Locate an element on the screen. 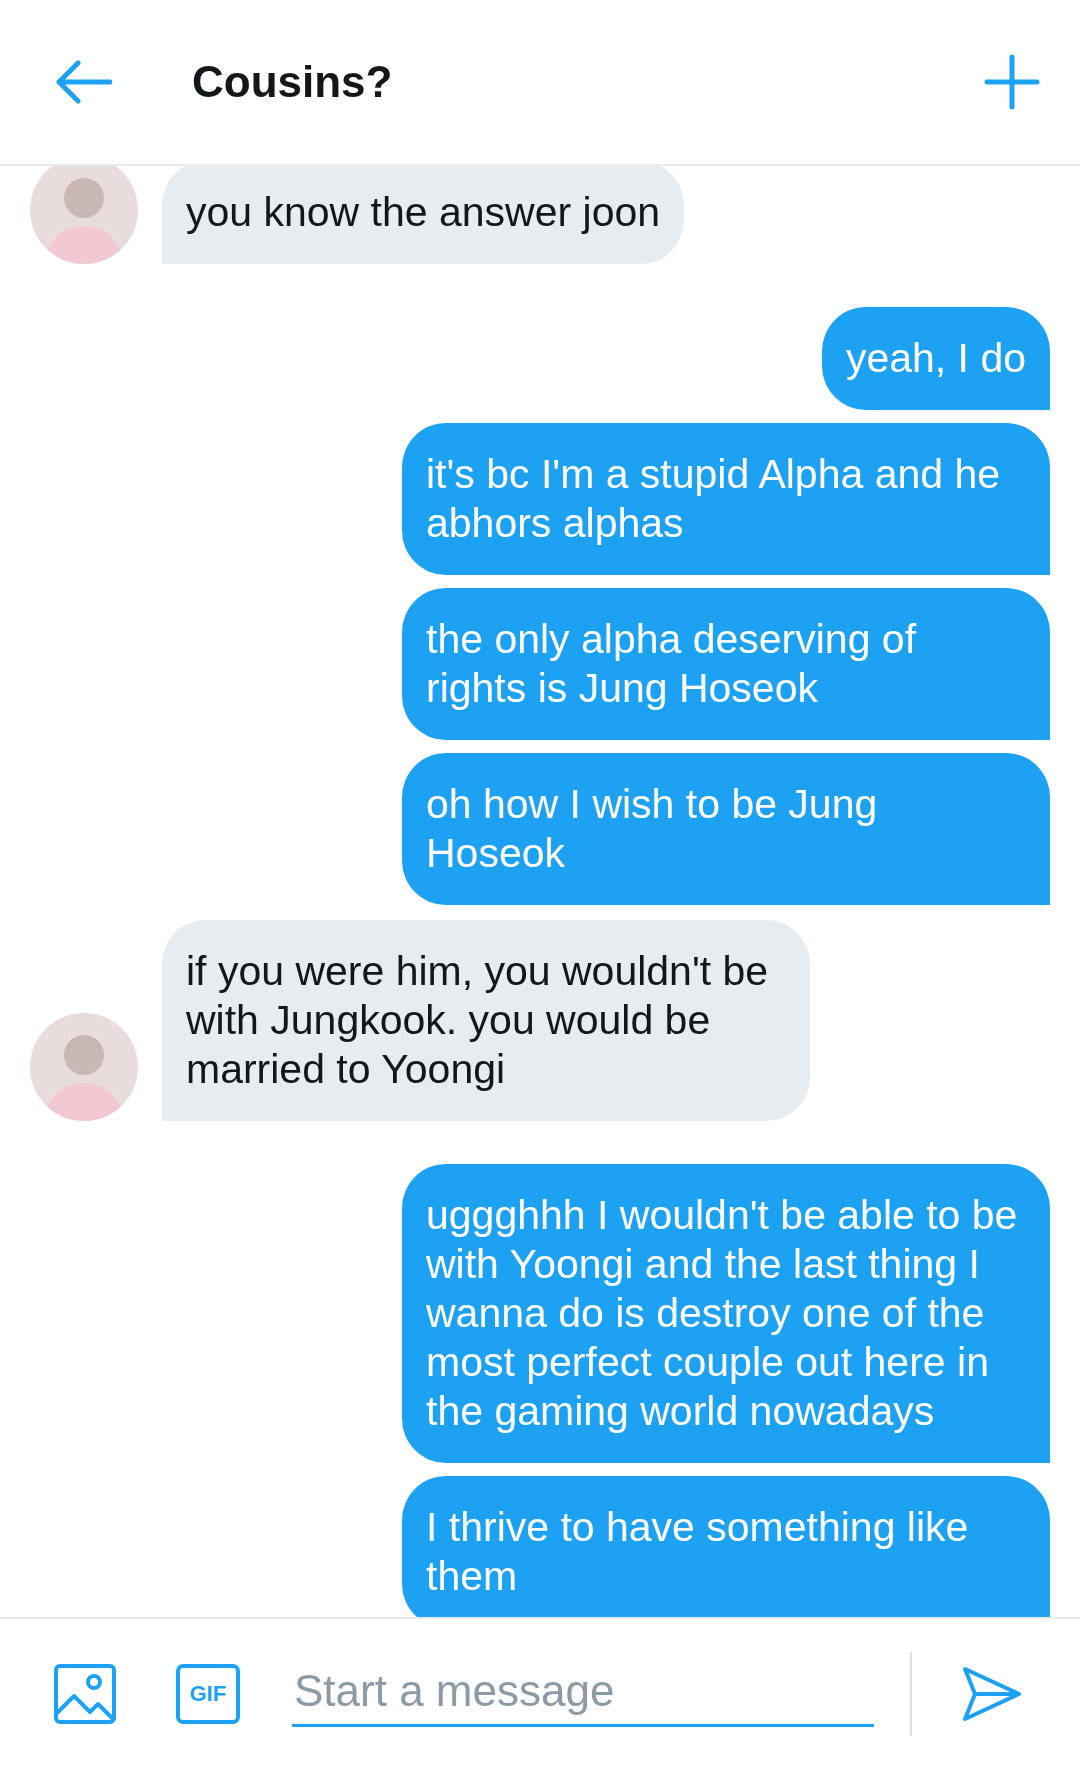  message-bubble: you know the answer joon is located at coordinates (423, 215).